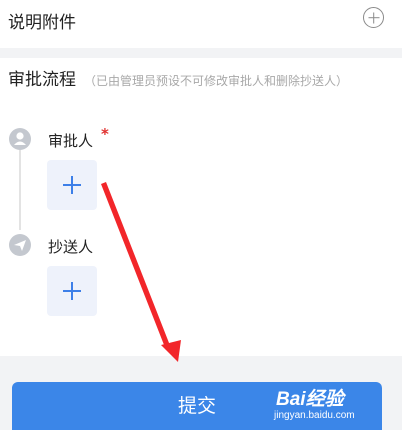  I want to click on user-icon, so click(20, 139).